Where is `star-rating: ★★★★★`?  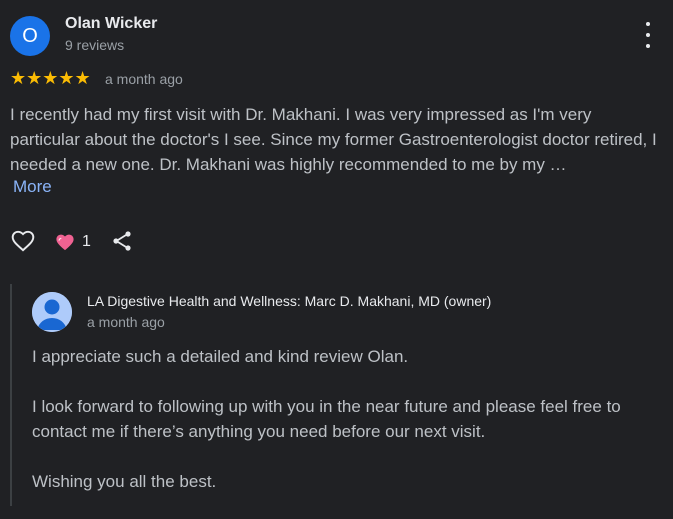
star-rating: ★★★★★ is located at coordinates (50, 78).